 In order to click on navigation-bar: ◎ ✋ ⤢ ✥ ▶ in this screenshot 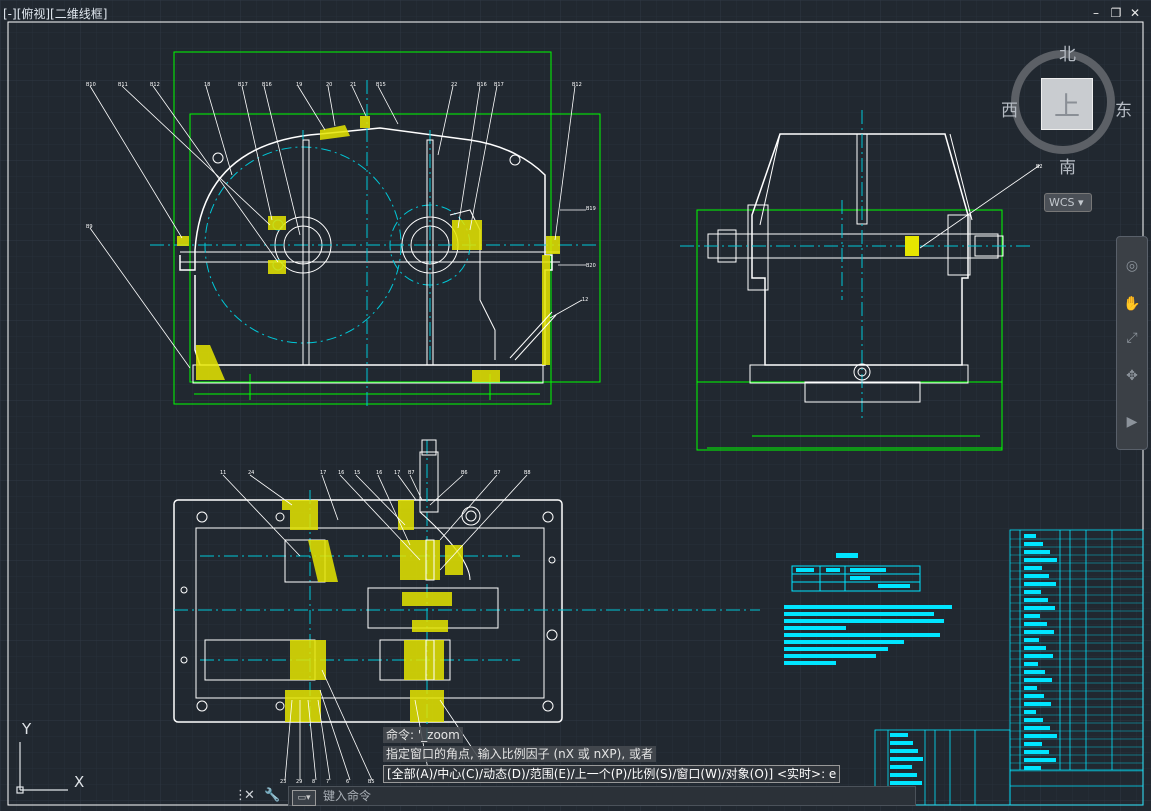, I will do `click(1132, 343)`.